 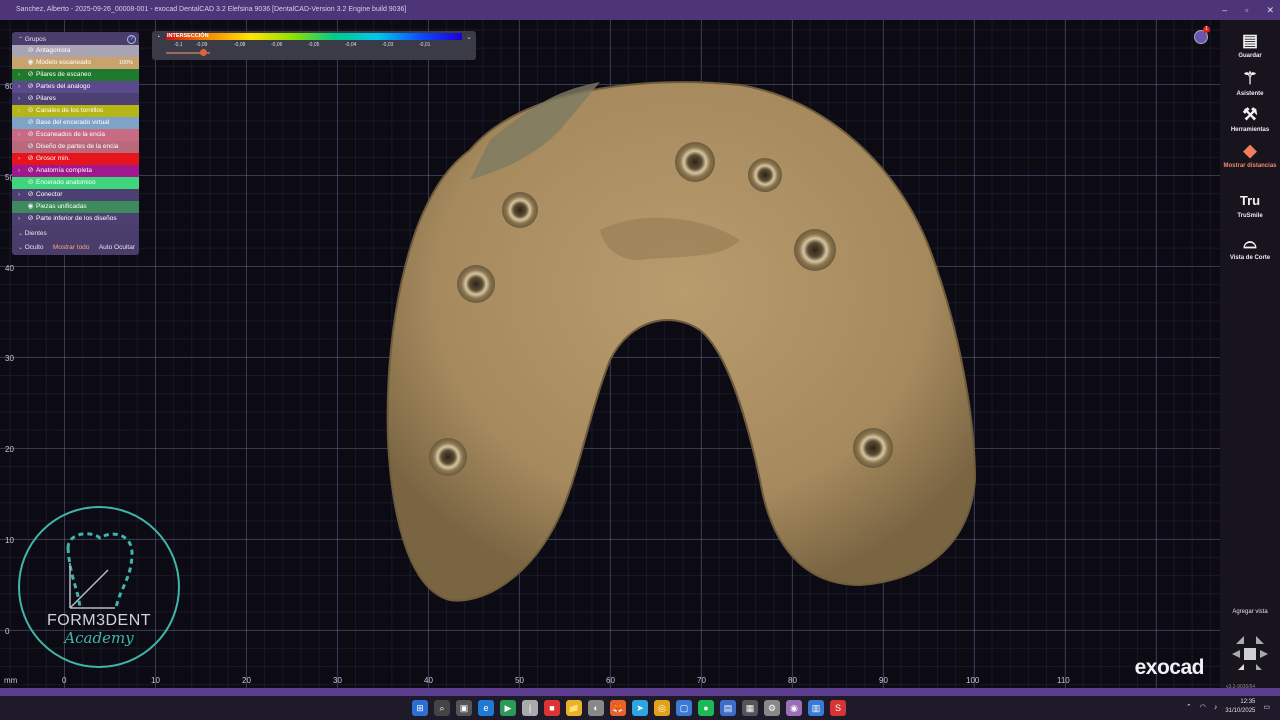 What do you see at coordinates (126, 63) in the screenshot?
I see `opacity-badge: 100%` at bounding box center [126, 63].